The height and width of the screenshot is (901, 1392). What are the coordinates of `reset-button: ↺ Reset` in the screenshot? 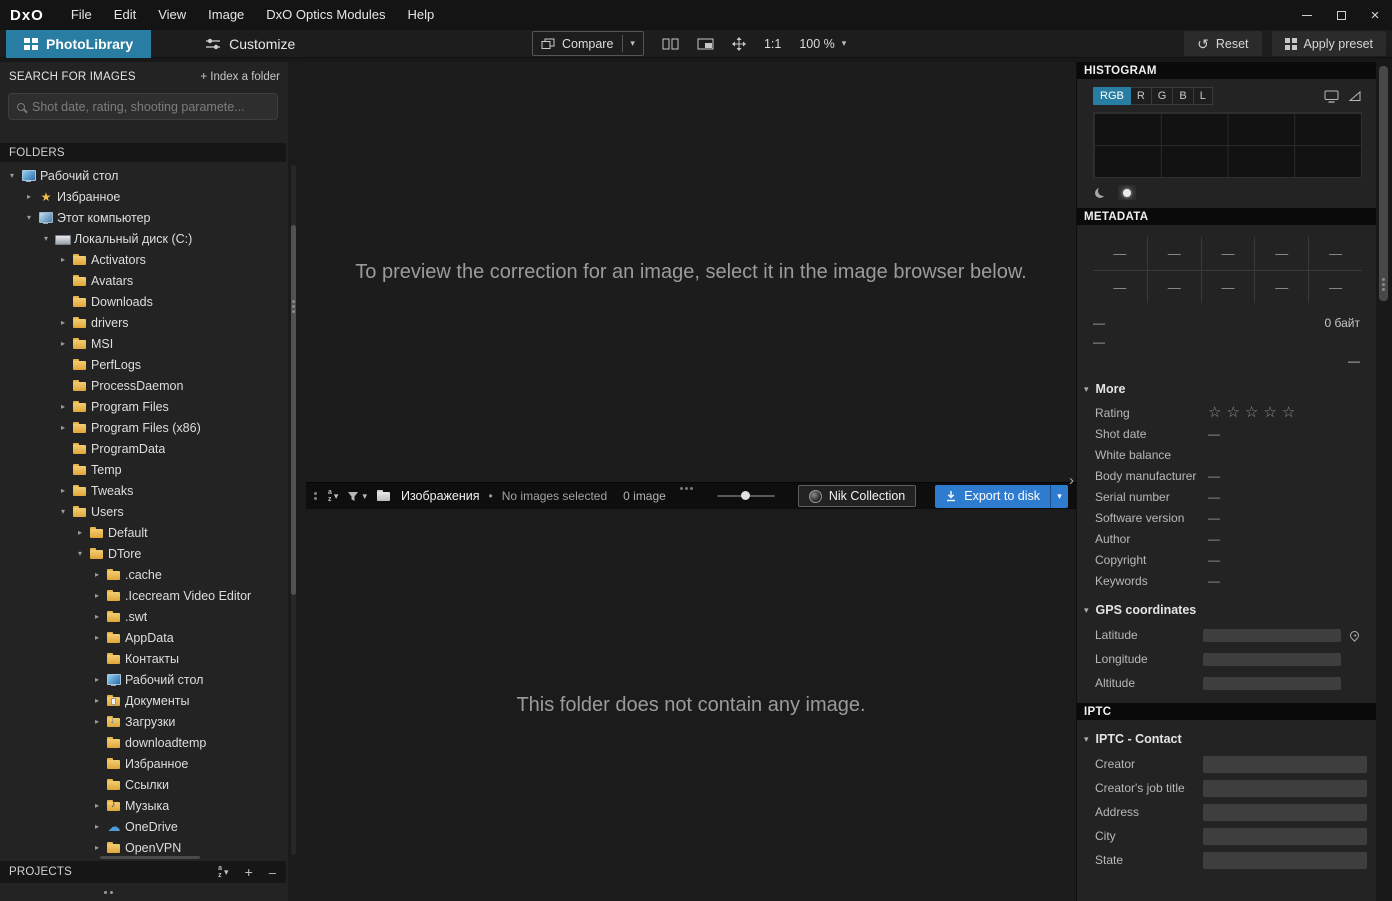 It's located at (1223, 43).